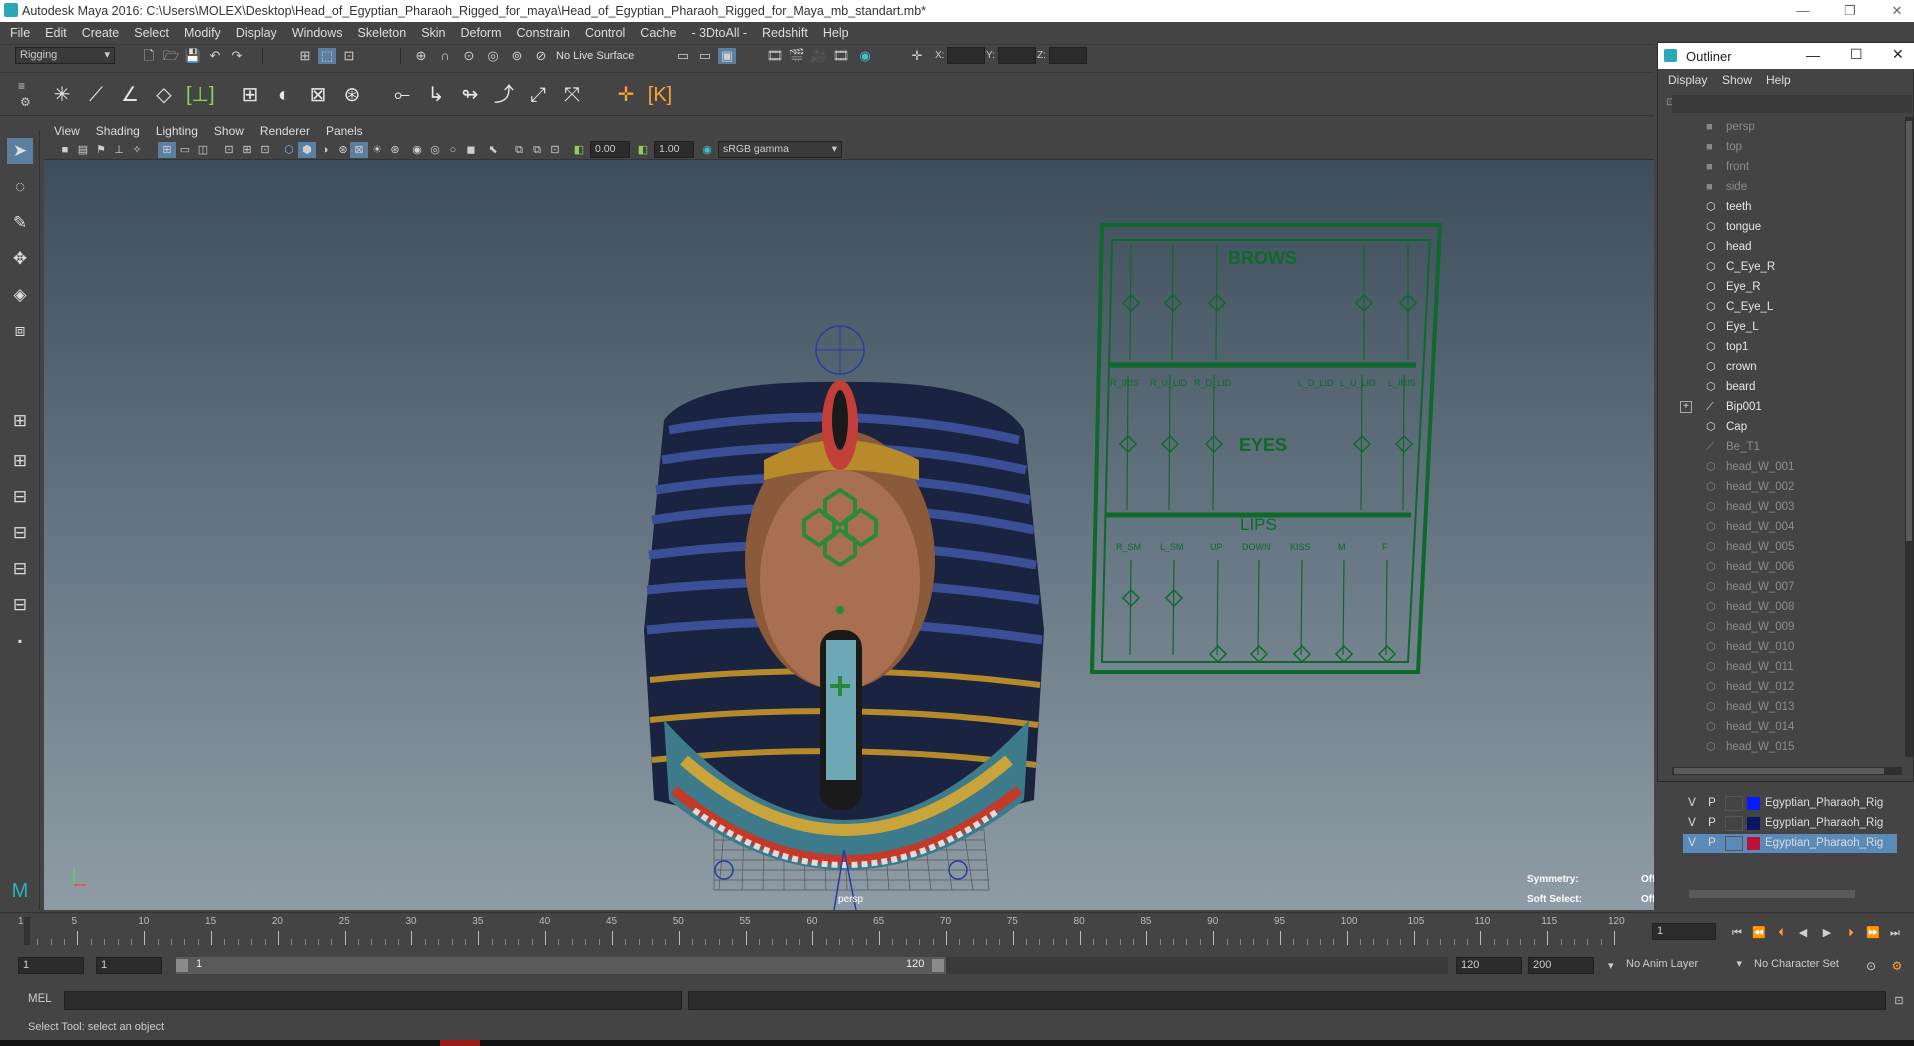  What do you see at coordinates (129, 965) in the screenshot?
I see `playback-start-field: 1` at bounding box center [129, 965].